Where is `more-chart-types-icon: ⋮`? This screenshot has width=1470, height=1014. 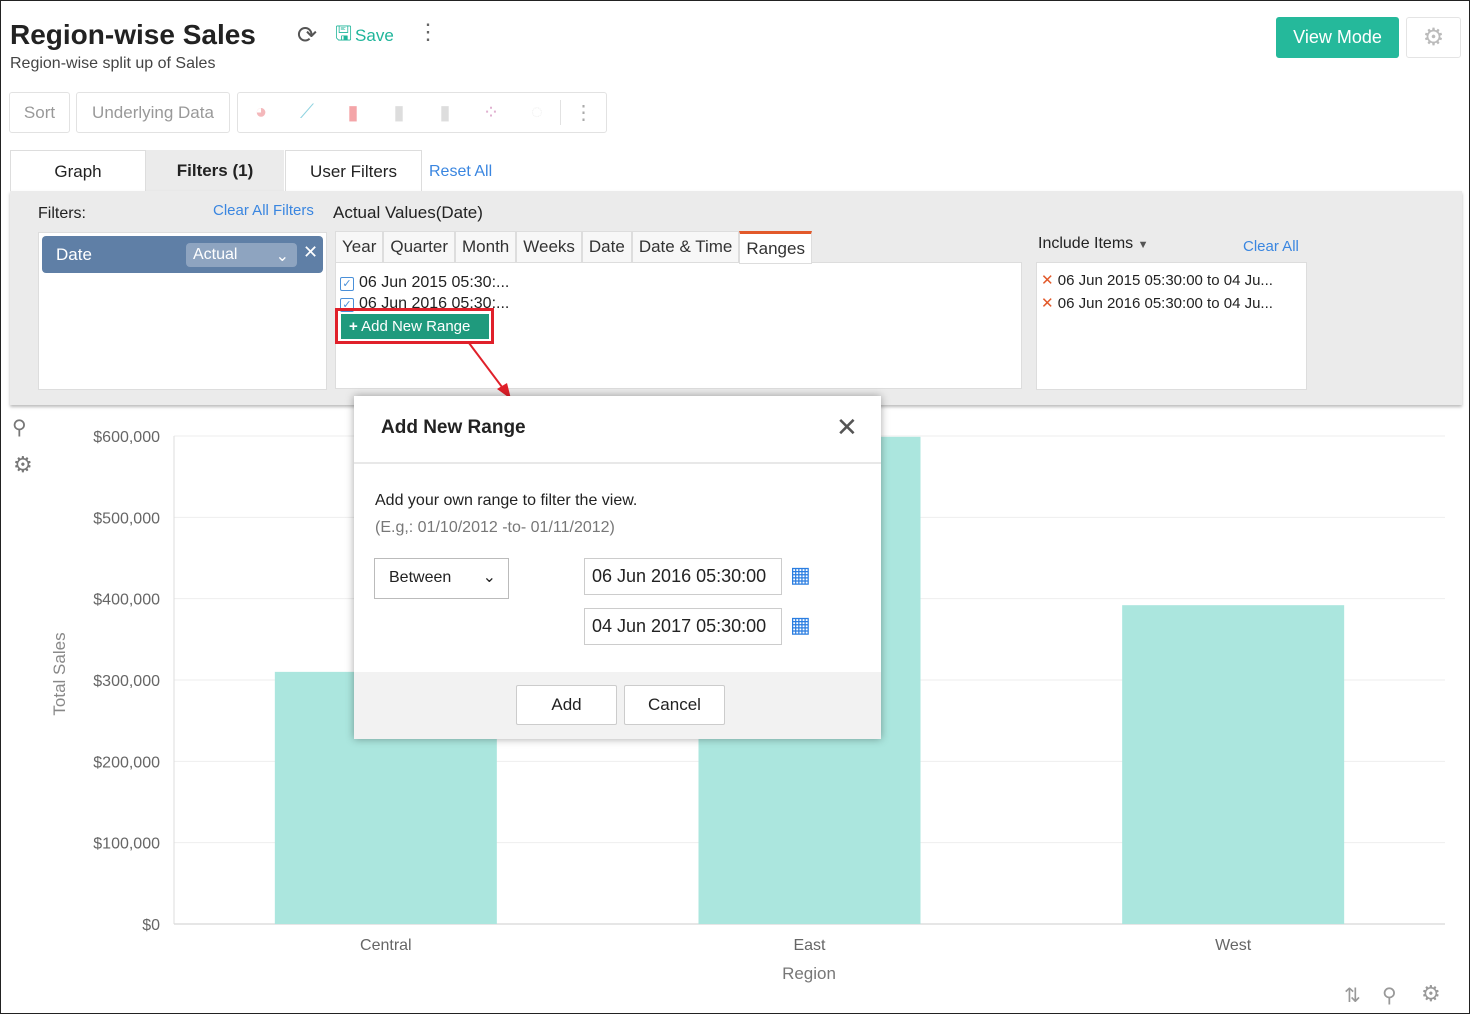
more-chart-types-icon: ⋮ is located at coordinates (583, 112).